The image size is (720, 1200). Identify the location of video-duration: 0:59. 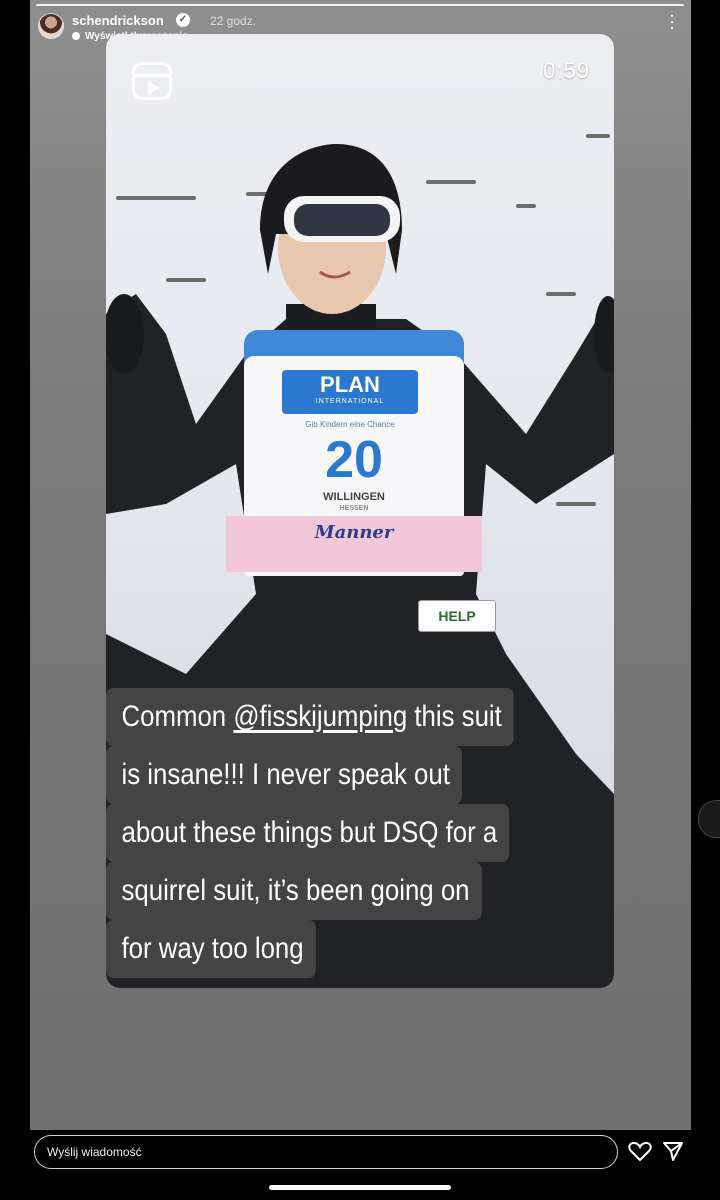
(566, 70).